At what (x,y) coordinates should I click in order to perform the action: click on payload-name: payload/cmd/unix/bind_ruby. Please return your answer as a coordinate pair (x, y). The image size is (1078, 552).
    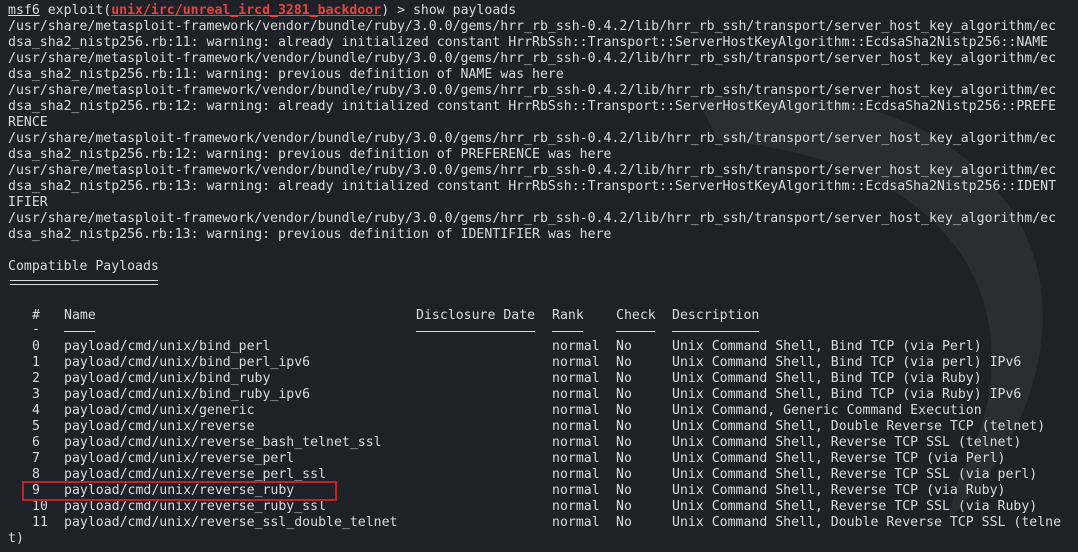
    Looking at the image, I should click on (167, 378).